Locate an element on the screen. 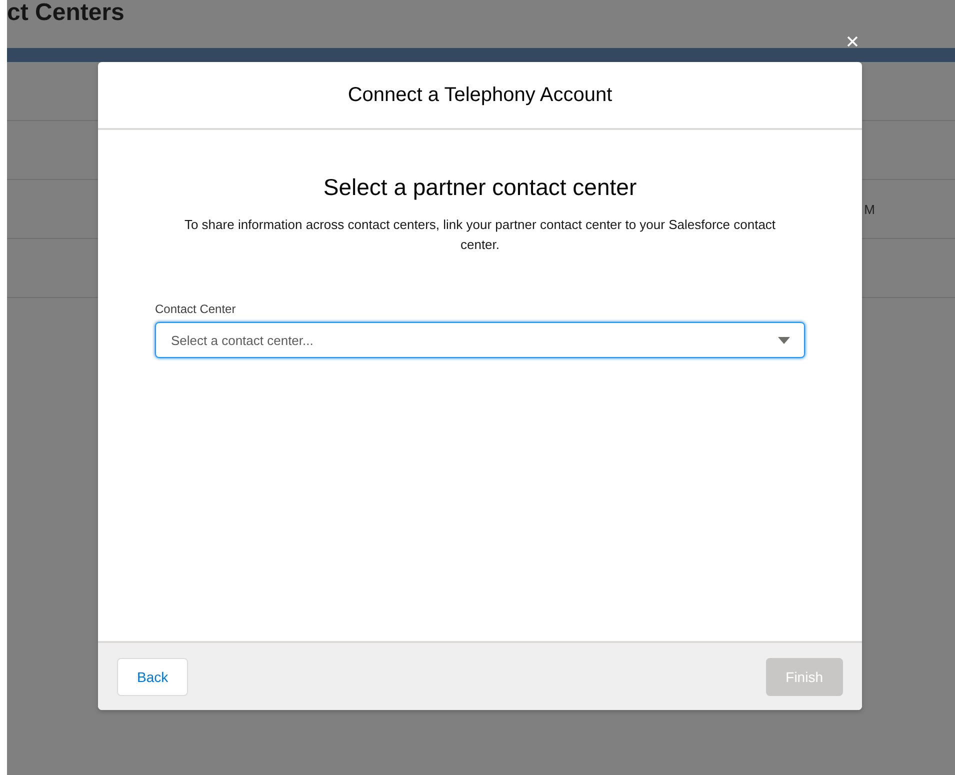 The width and height of the screenshot is (955, 775). modal-title: Connect a Telephony Account is located at coordinates (480, 95).